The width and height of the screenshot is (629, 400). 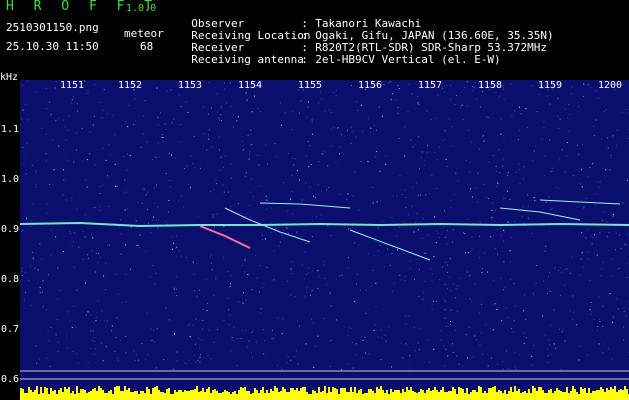 I want to click on y-tick-label: 0.7, so click(x=10, y=329).